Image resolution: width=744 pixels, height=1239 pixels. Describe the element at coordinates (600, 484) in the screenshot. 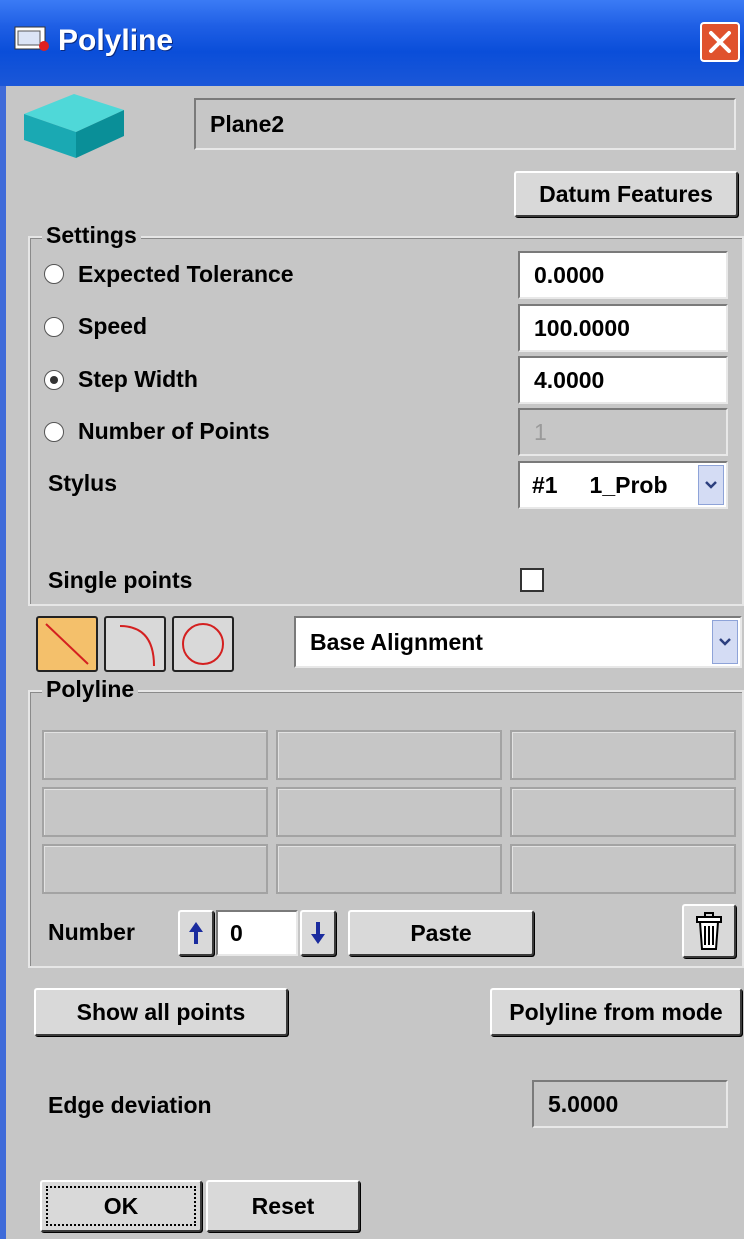

I see `stylus-value: #1 1_Prob` at that location.